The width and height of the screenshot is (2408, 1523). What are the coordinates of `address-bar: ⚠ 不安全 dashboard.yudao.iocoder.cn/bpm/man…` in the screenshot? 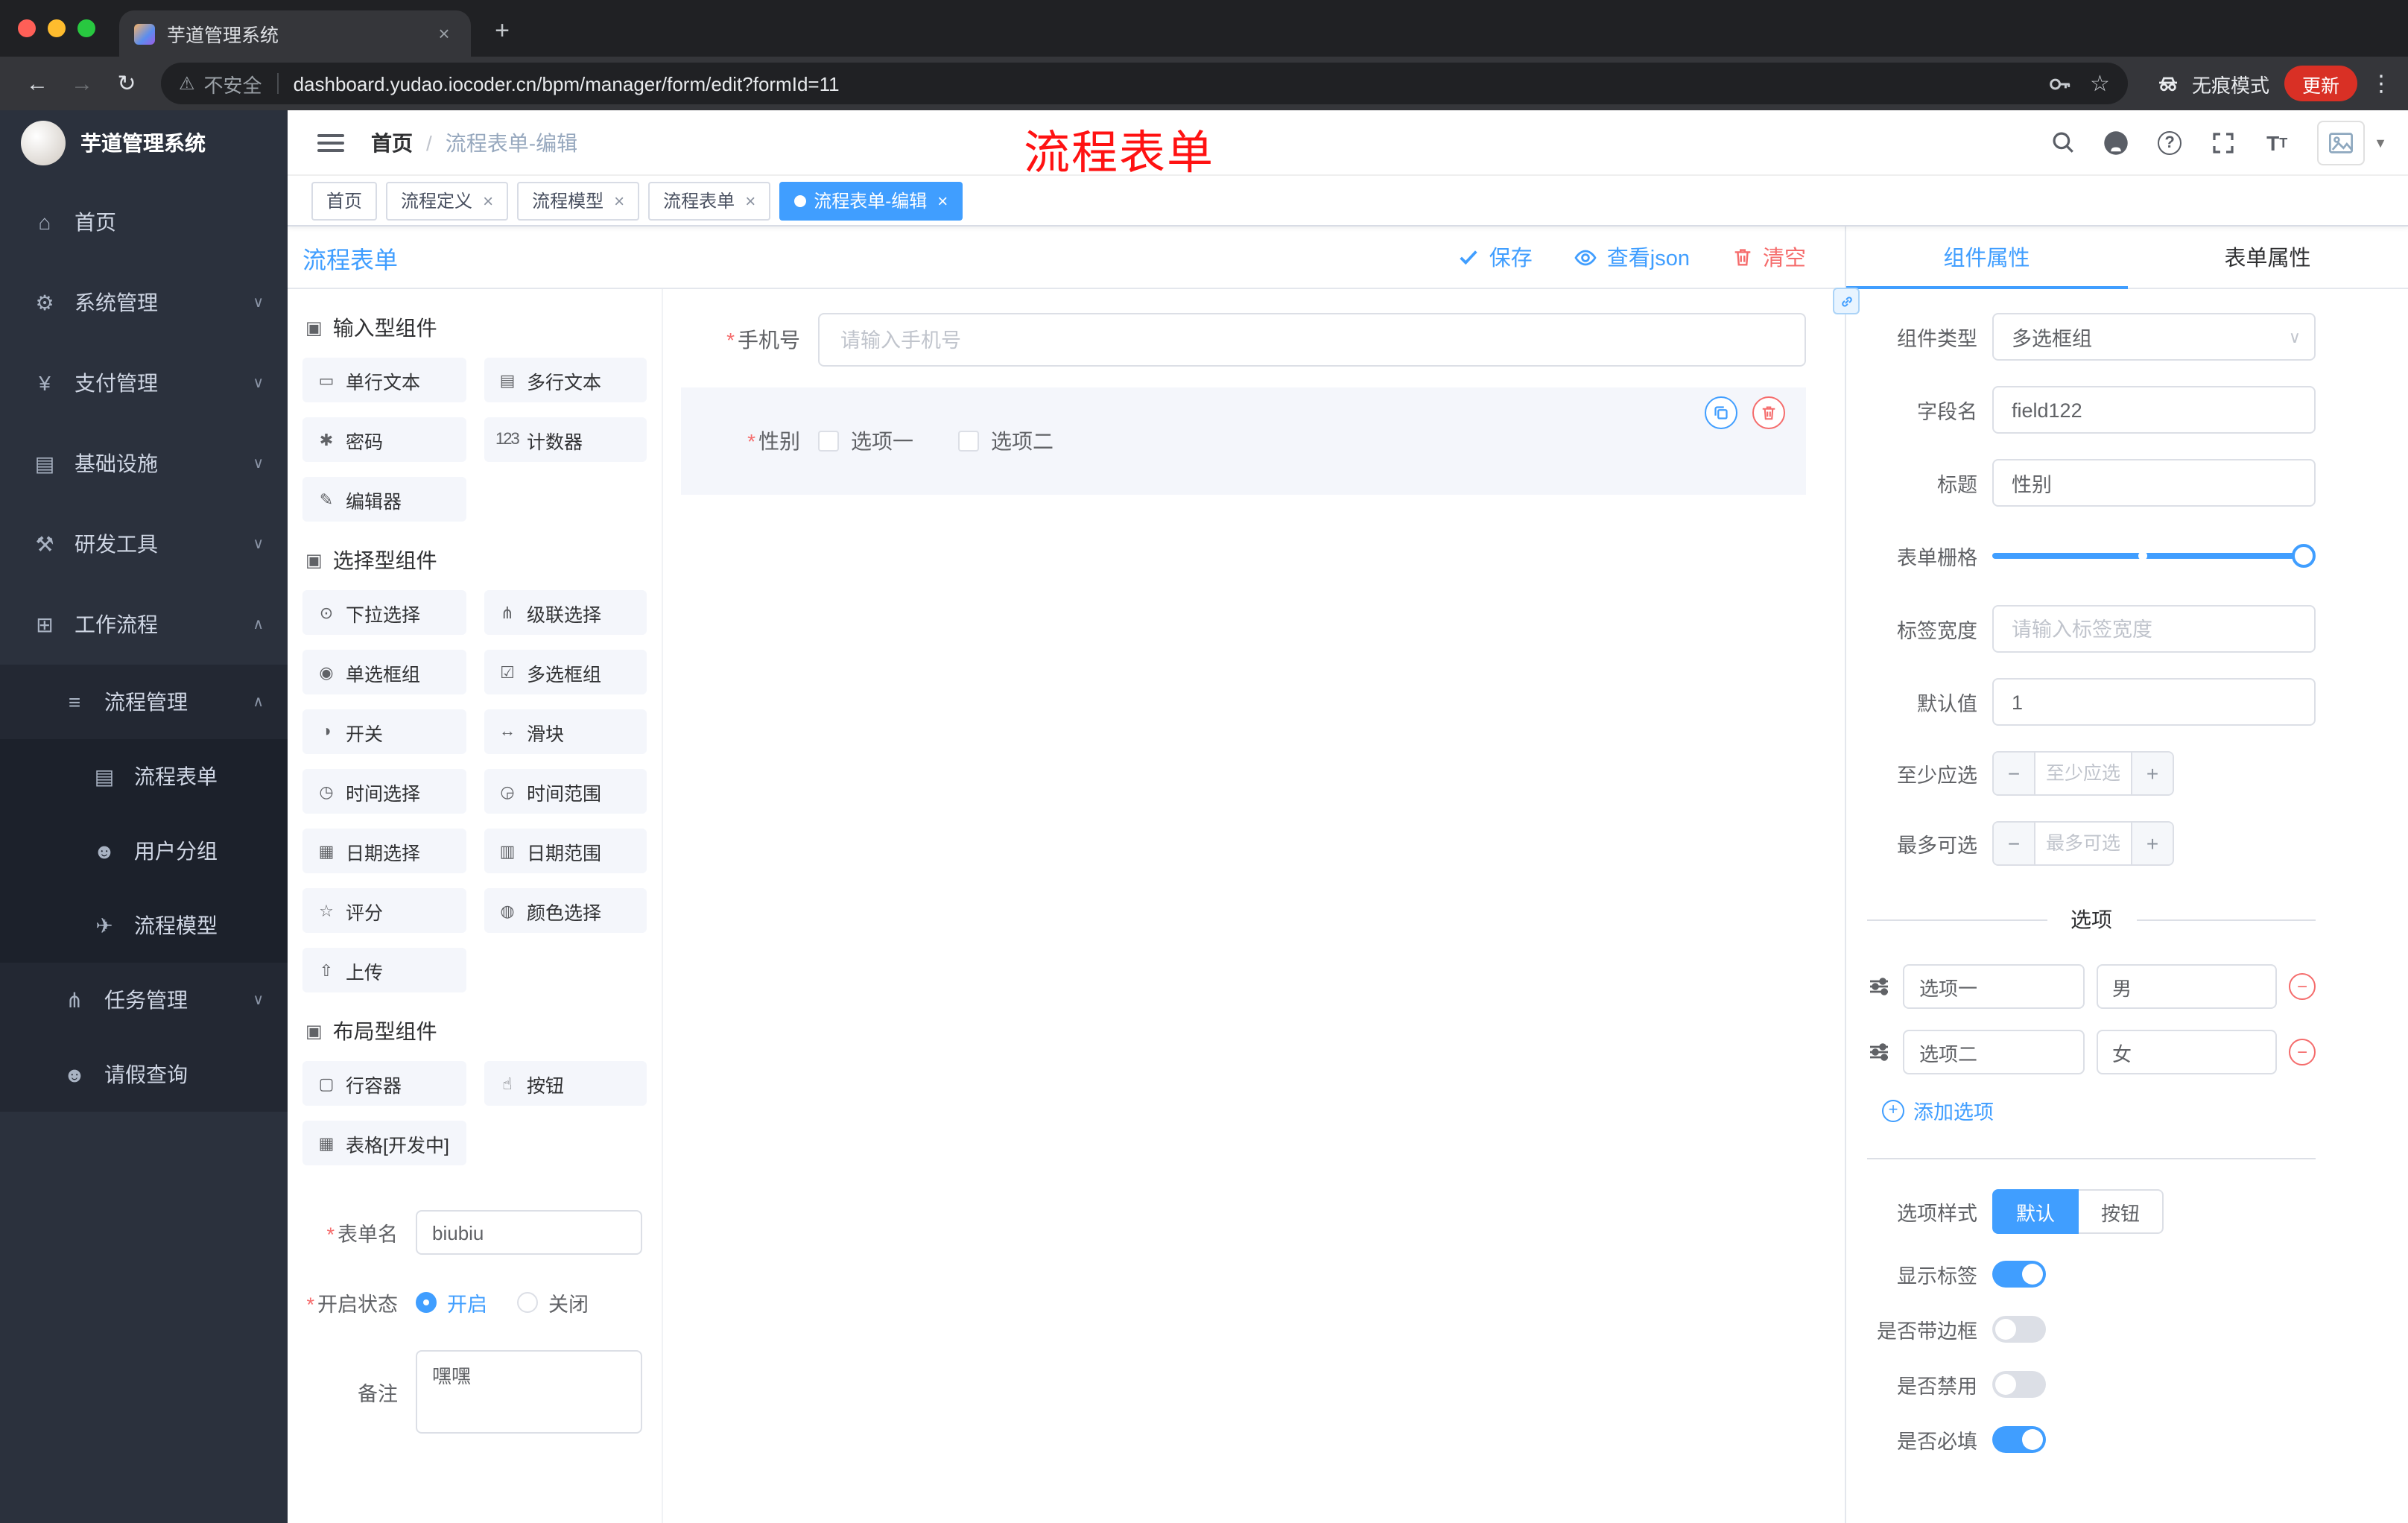 It's located at (1144, 83).